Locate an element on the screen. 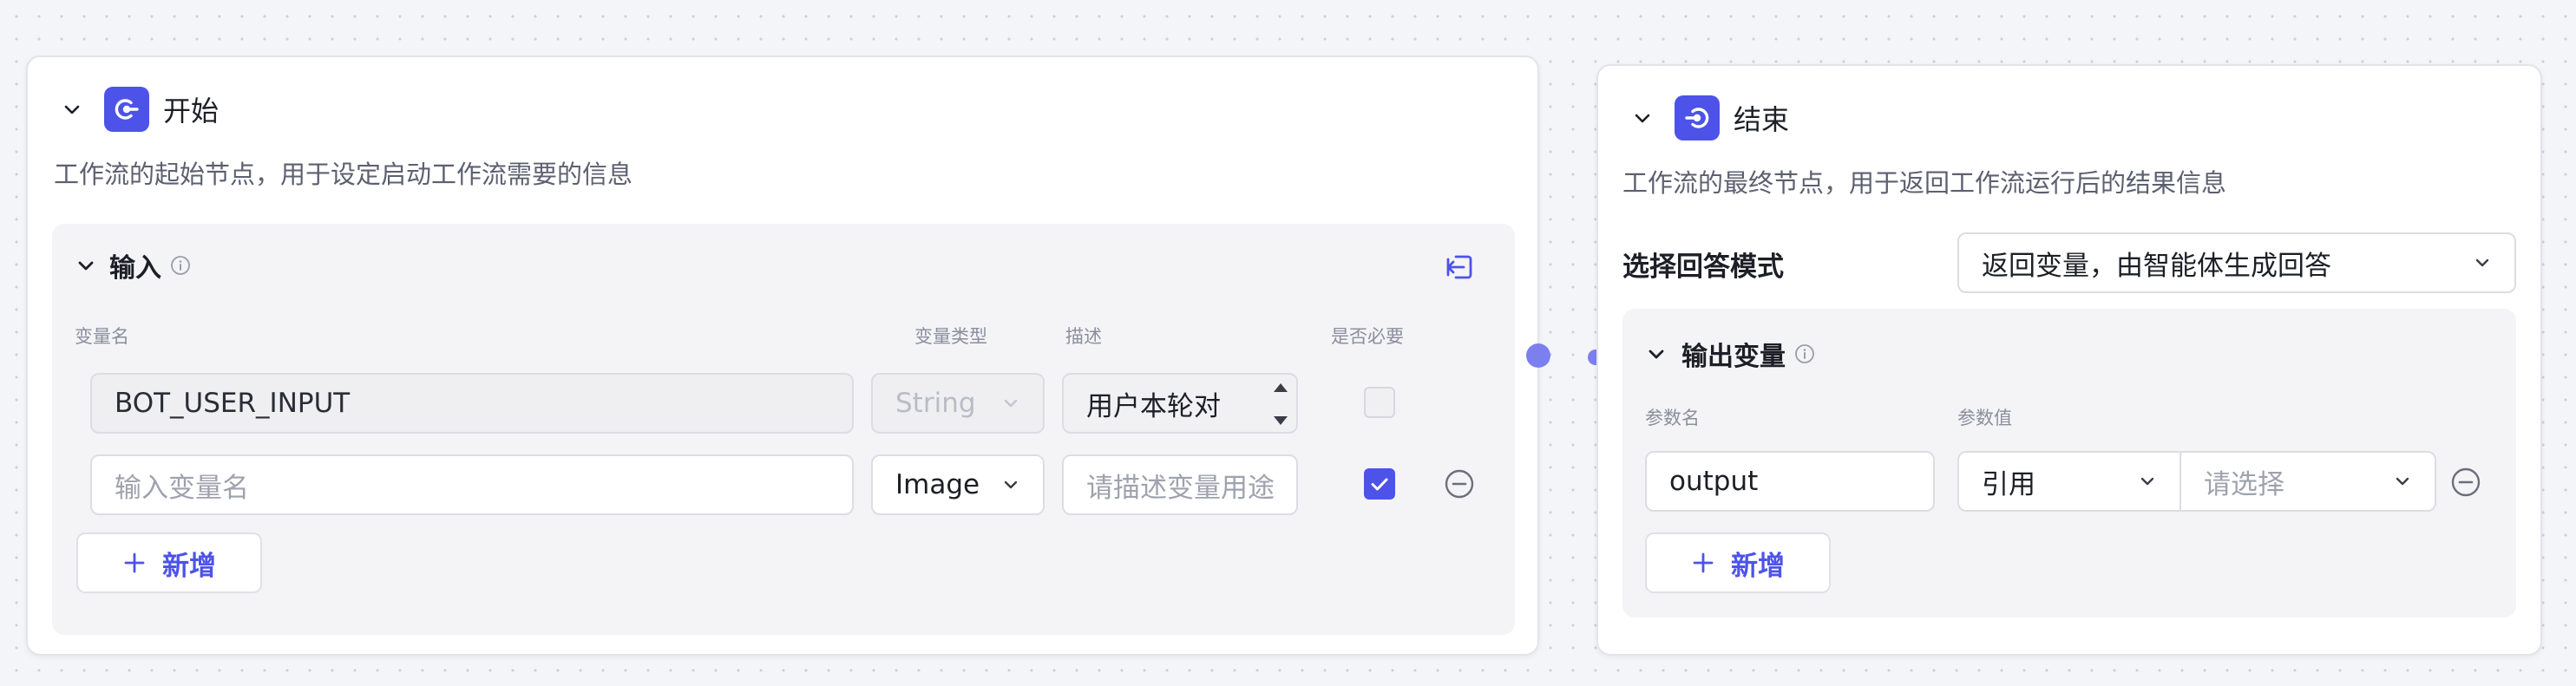 The image size is (2576, 686). end-node-header: 结束 is located at coordinates (1710, 117).